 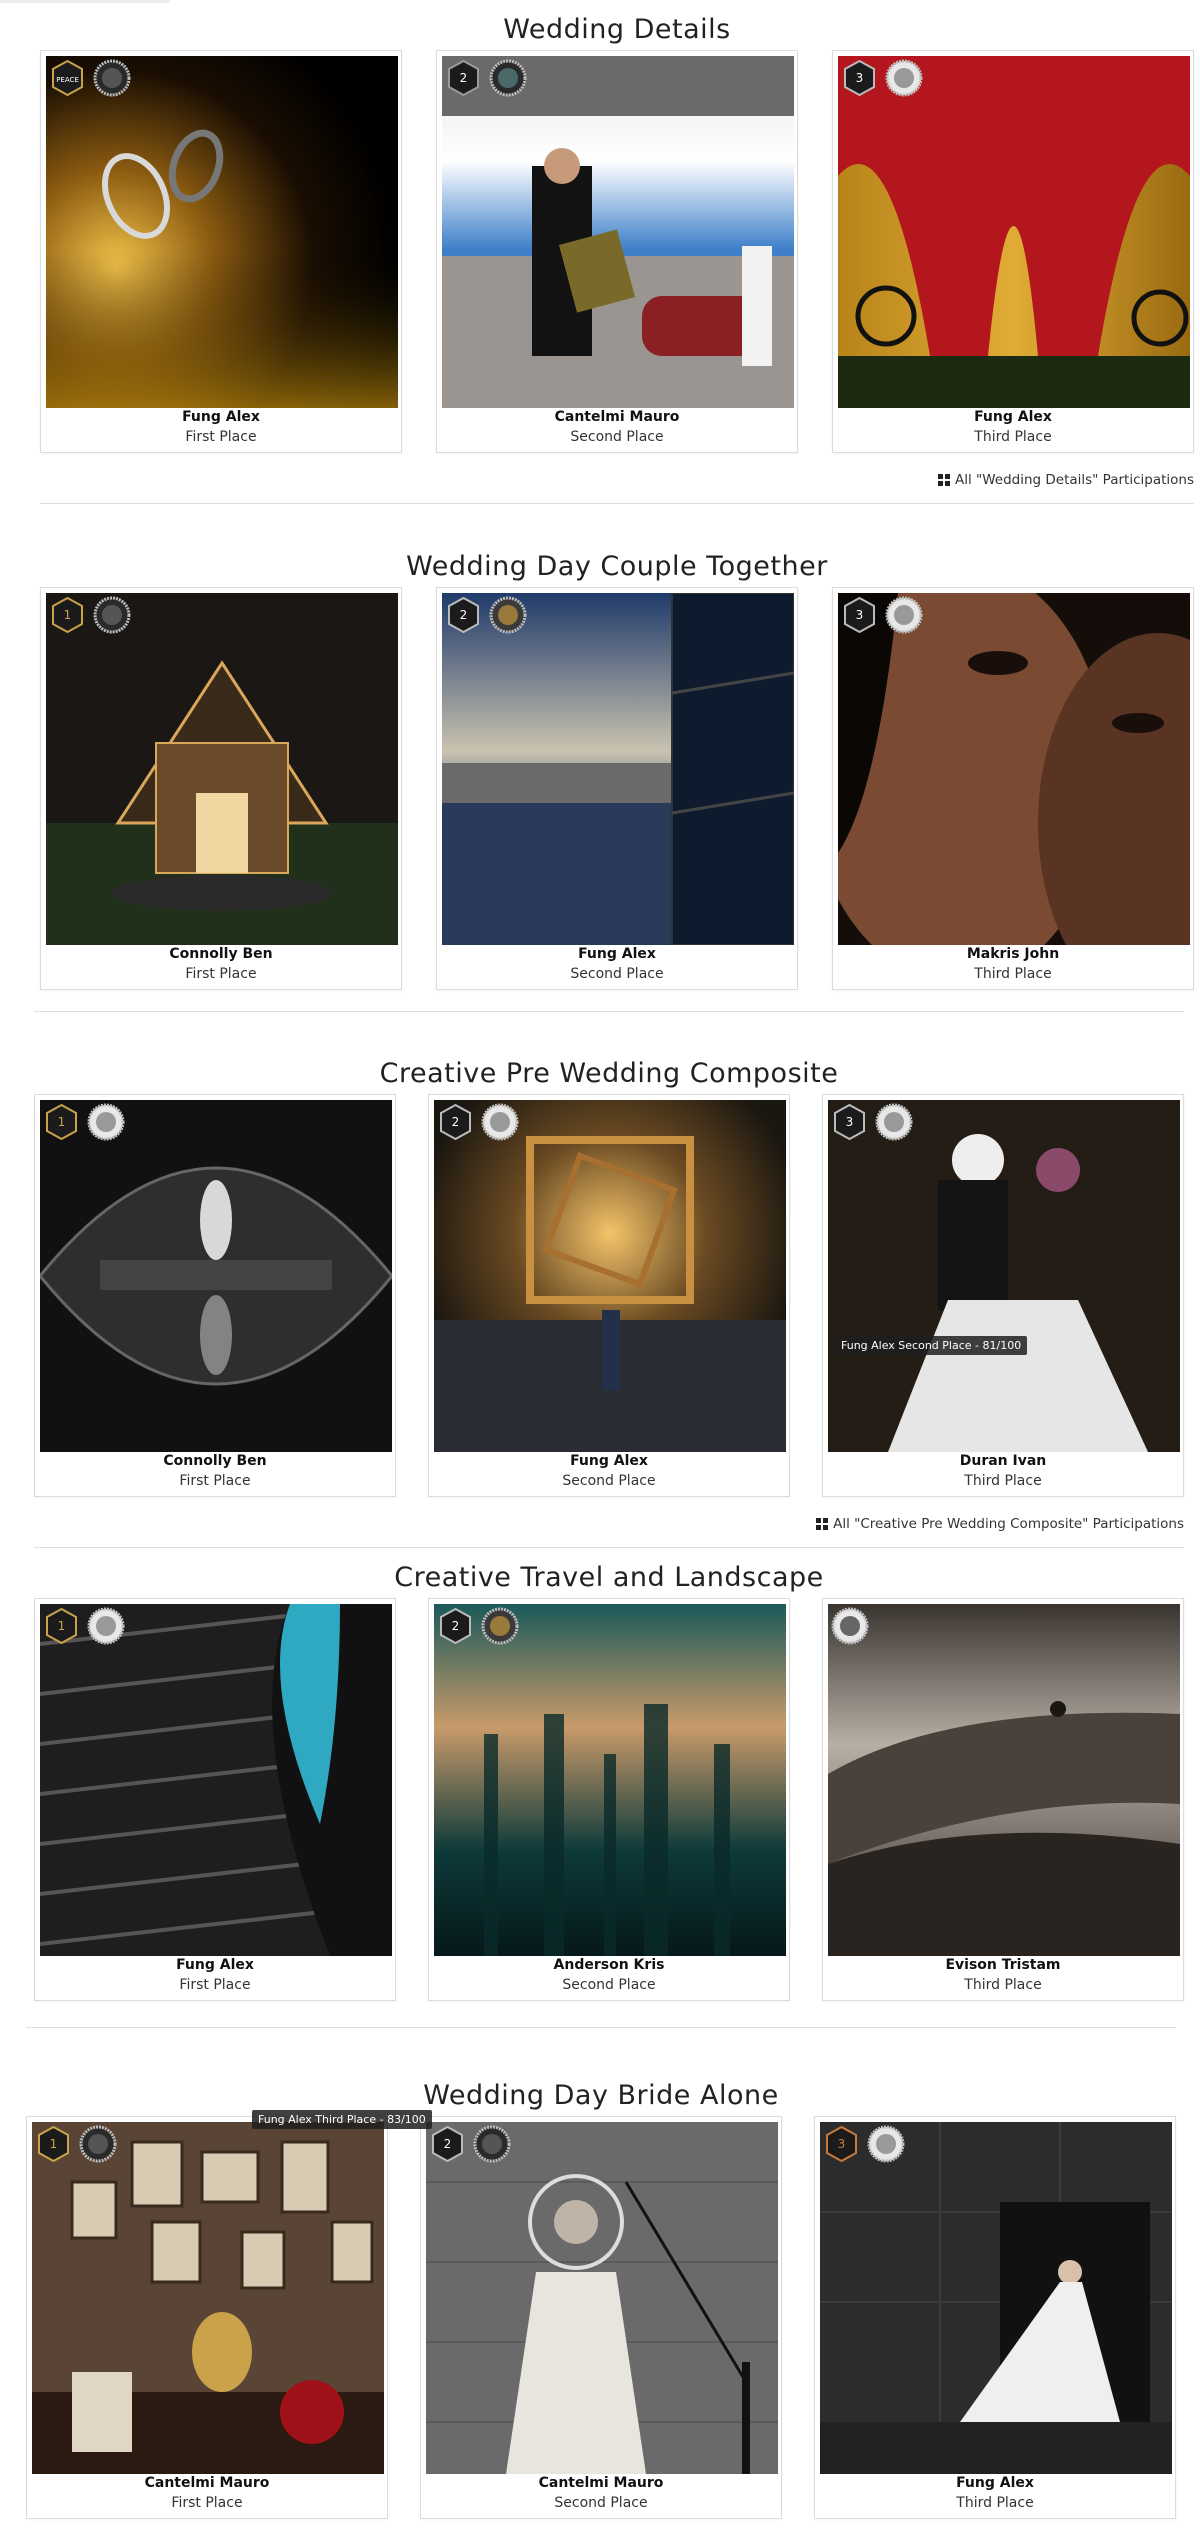 What do you see at coordinates (601, 2095) in the screenshot?
I see `section-title: Wedding Day Bride Alone` at bounding box center [601, 2095].